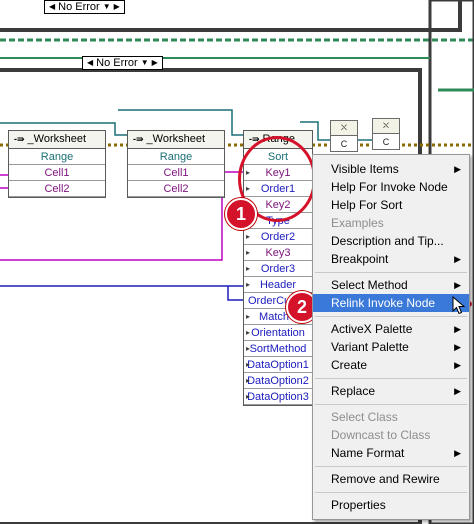 The height and width of the screenshot is (524, 474). I want to click on close-reference-node-1: ⛌ C, so click(344, 136).